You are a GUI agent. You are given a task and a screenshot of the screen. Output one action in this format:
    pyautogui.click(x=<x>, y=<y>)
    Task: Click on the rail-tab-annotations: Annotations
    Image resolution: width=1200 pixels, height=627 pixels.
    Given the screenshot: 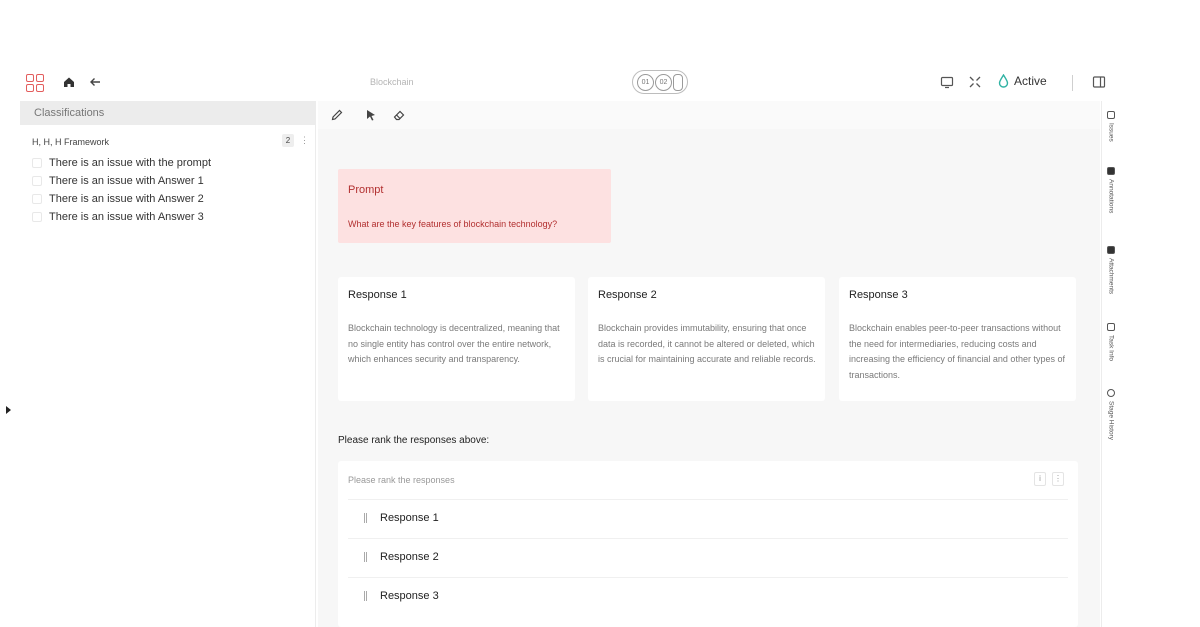 What is the action you would take?
    pyautogui.click(x=1111, y=190)
    